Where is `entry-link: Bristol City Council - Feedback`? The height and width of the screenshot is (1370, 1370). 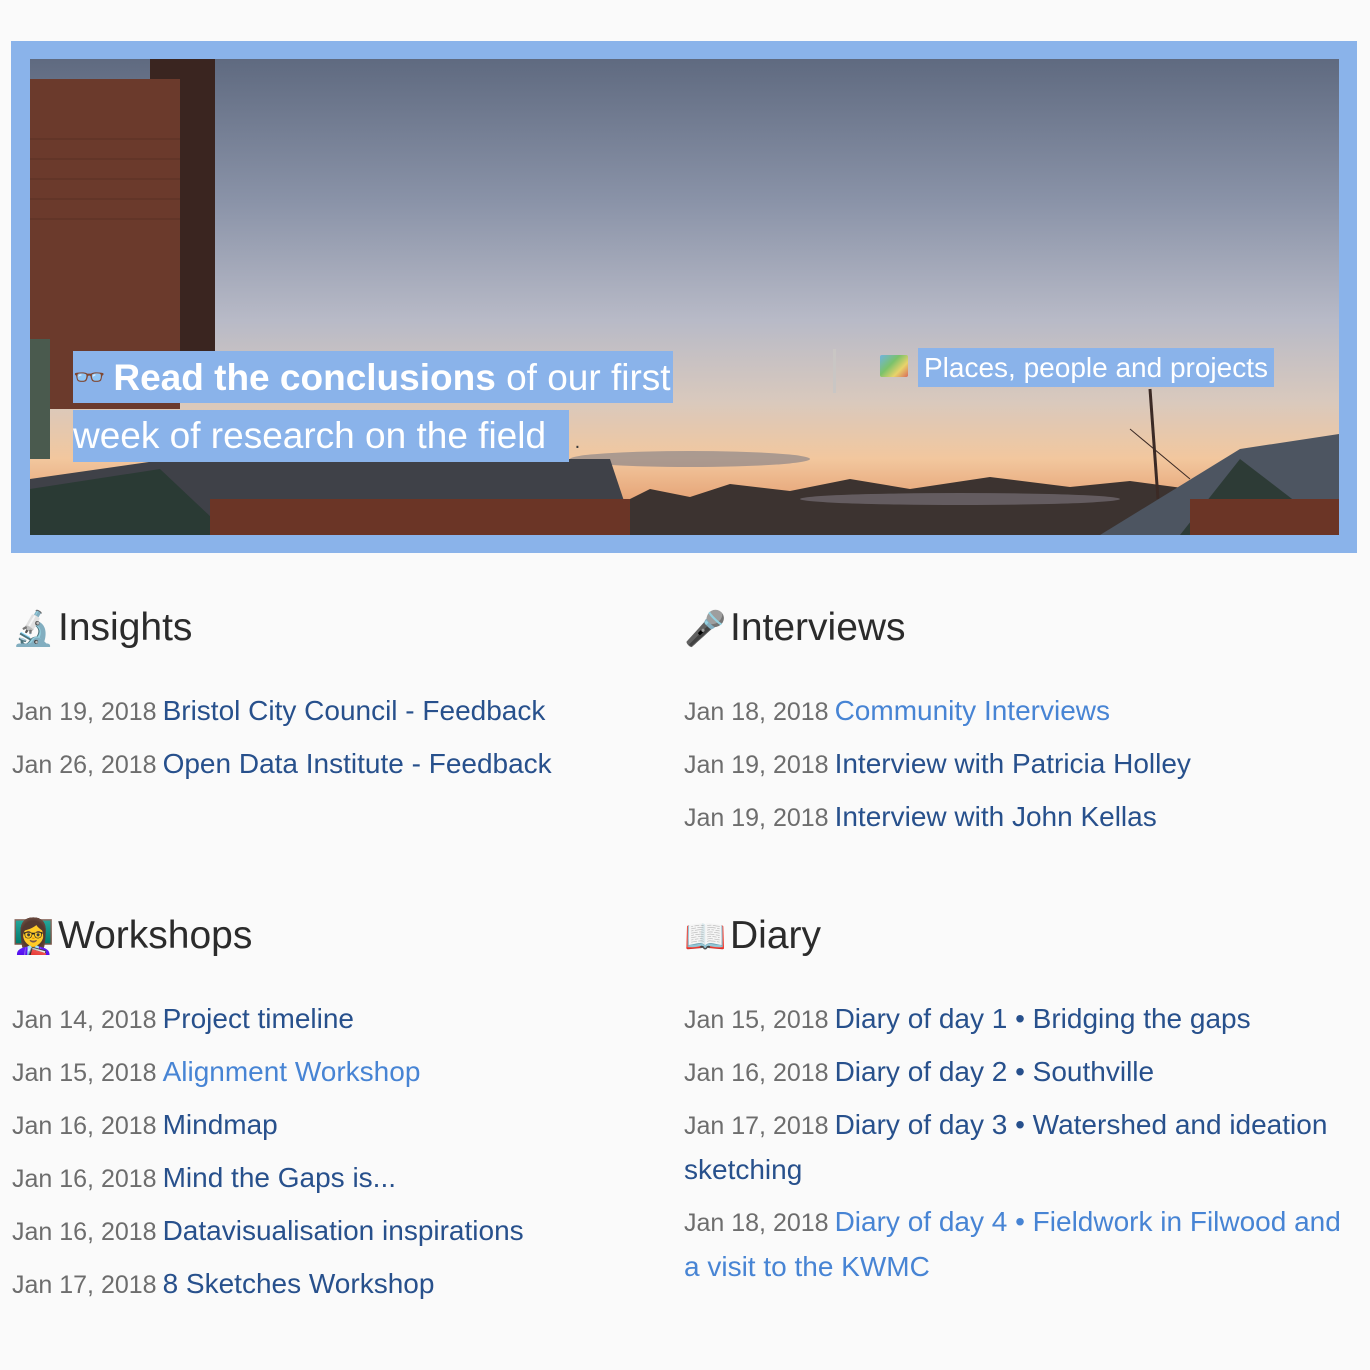
entry-link: Bristol City Council - Feedback is located at coordinates (354, 710).